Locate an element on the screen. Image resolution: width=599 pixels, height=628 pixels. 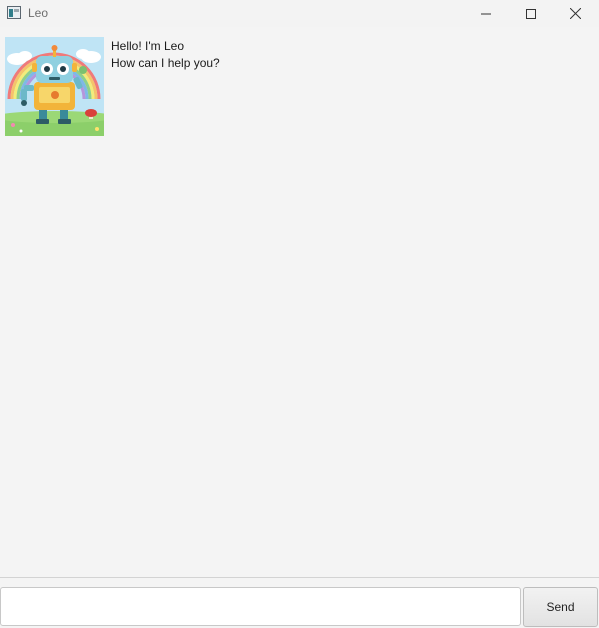
title-bar: Leo is located at coordinates (299, 13).